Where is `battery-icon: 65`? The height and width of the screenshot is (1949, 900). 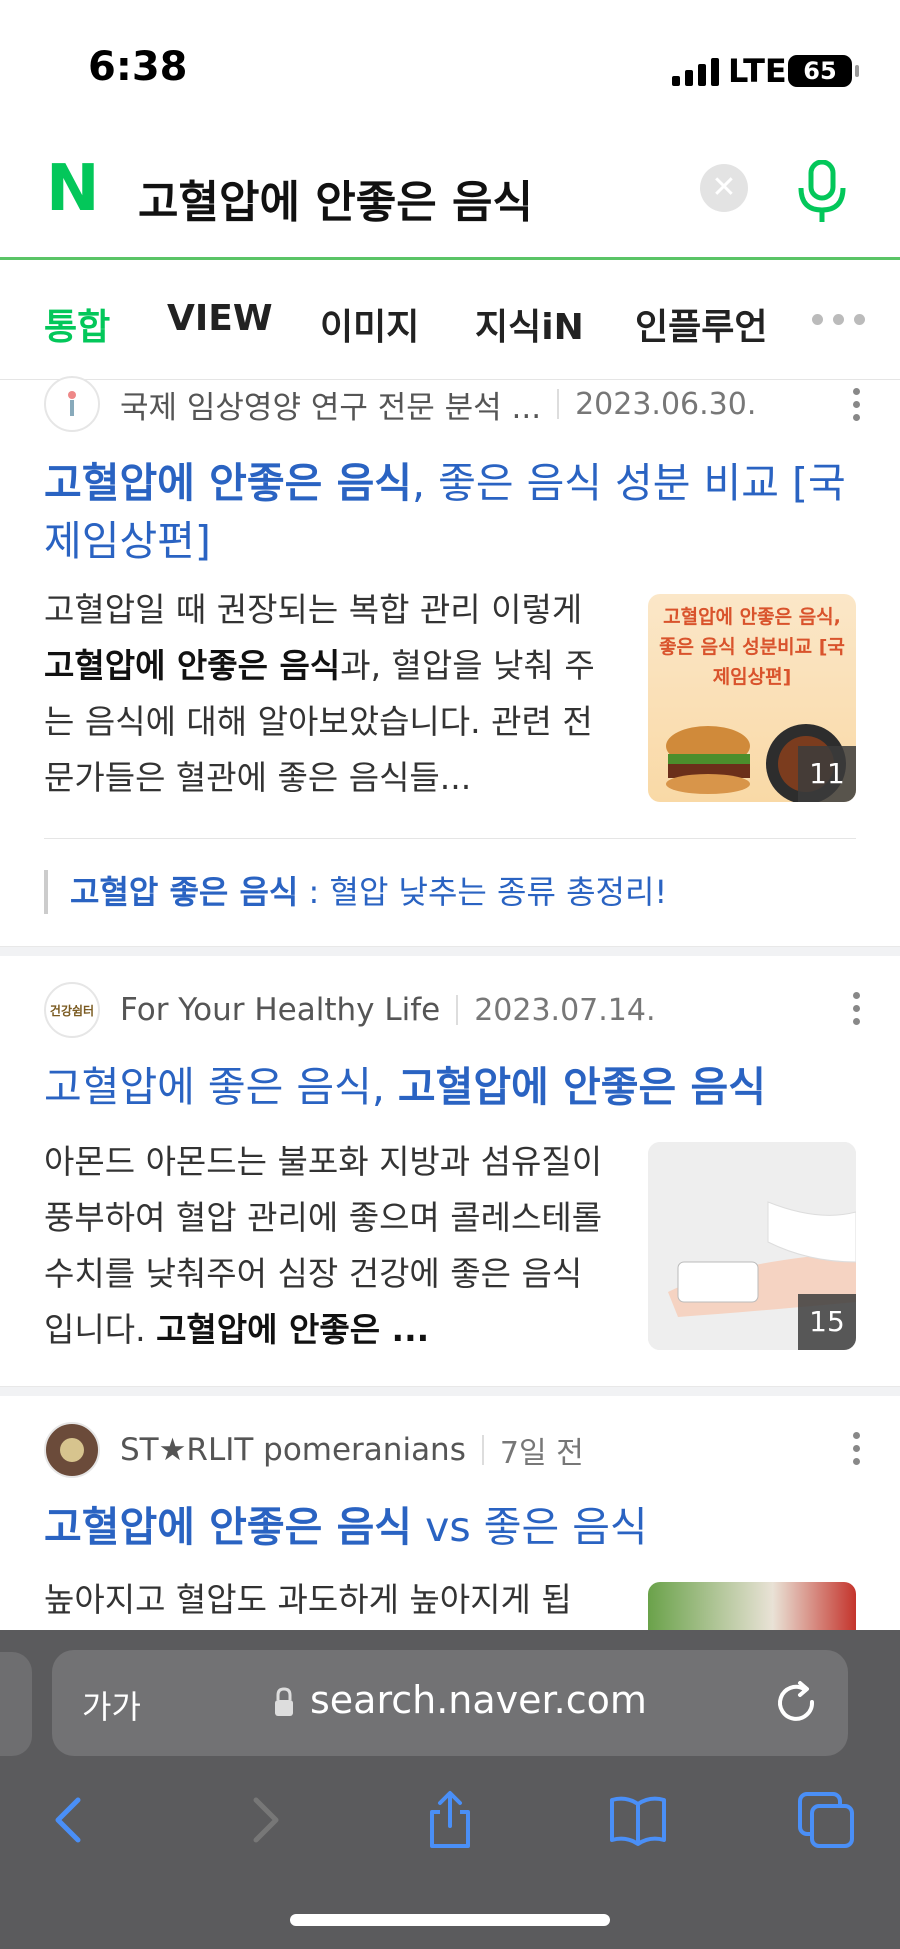
battery-icon: 65 is located at coordinates (823, 71).